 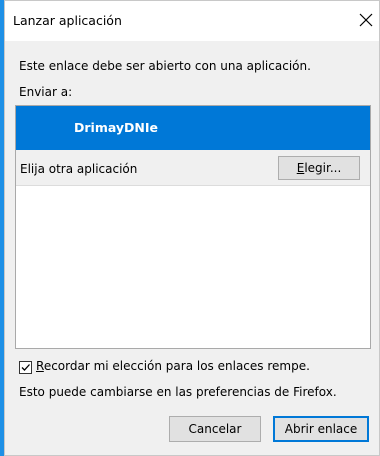 I want to click on window-title: Lanzar aplicación, so click(x=67, y=20).